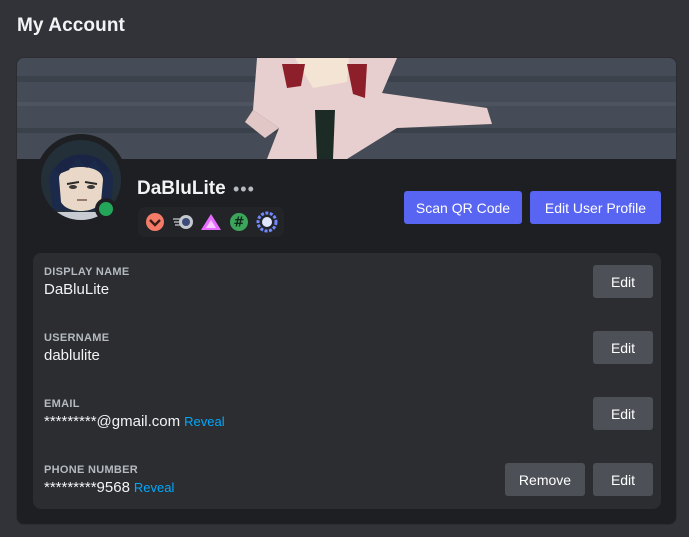 This screenshot has height=537, width=689. What do you see at coordinates (244, 189) in the screenshot?
I see `more-options-icon: •••` at bounding box center [244, 189].